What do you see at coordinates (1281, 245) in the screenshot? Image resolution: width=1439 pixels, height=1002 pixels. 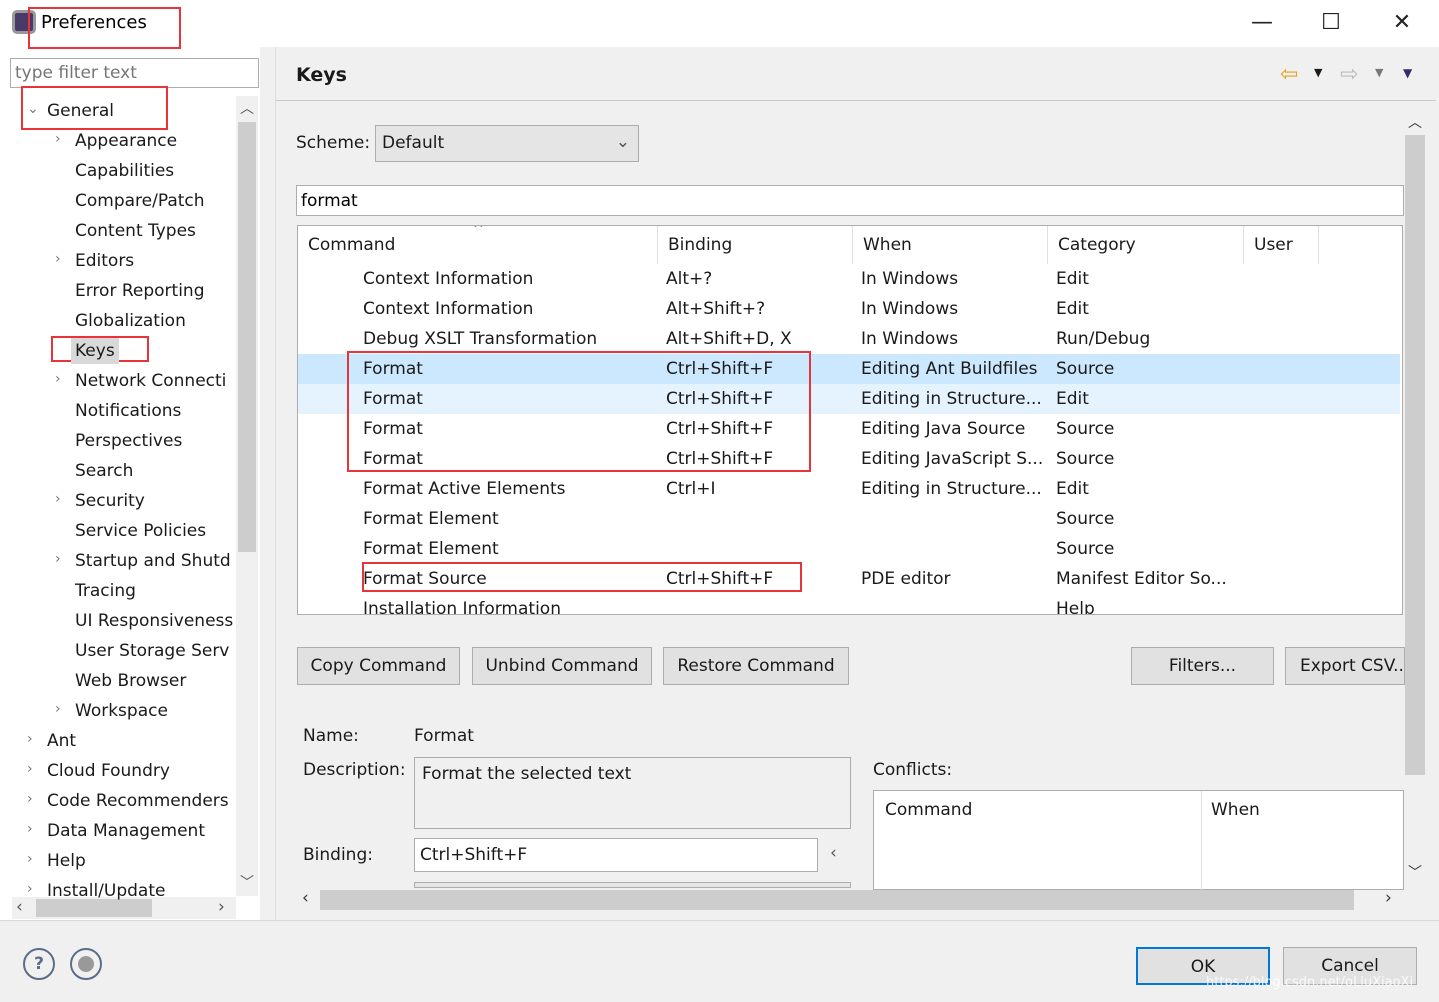 I see `column-header-user: User` at bounding box center [1281, 245].